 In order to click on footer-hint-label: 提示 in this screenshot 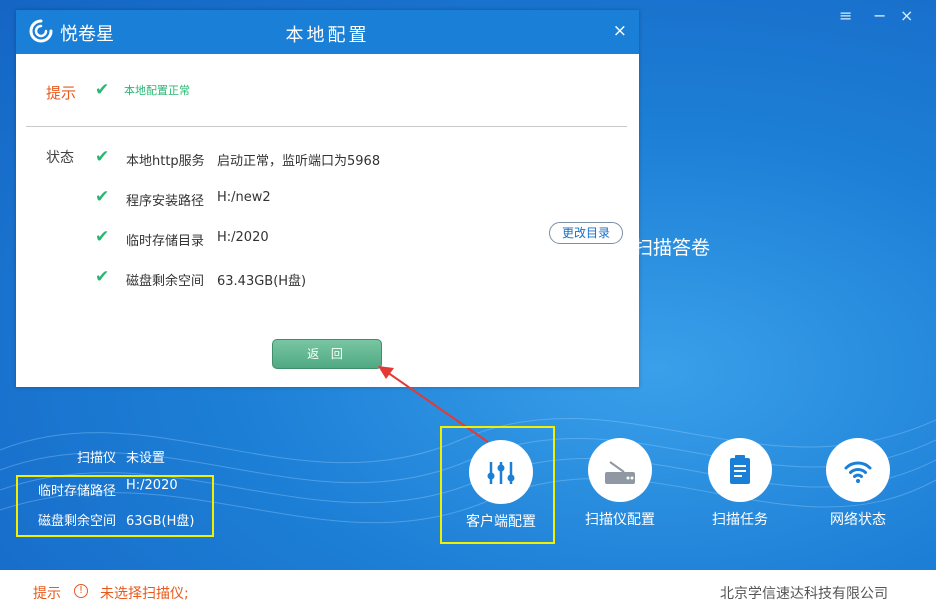, I will do `click(47, 594)`.